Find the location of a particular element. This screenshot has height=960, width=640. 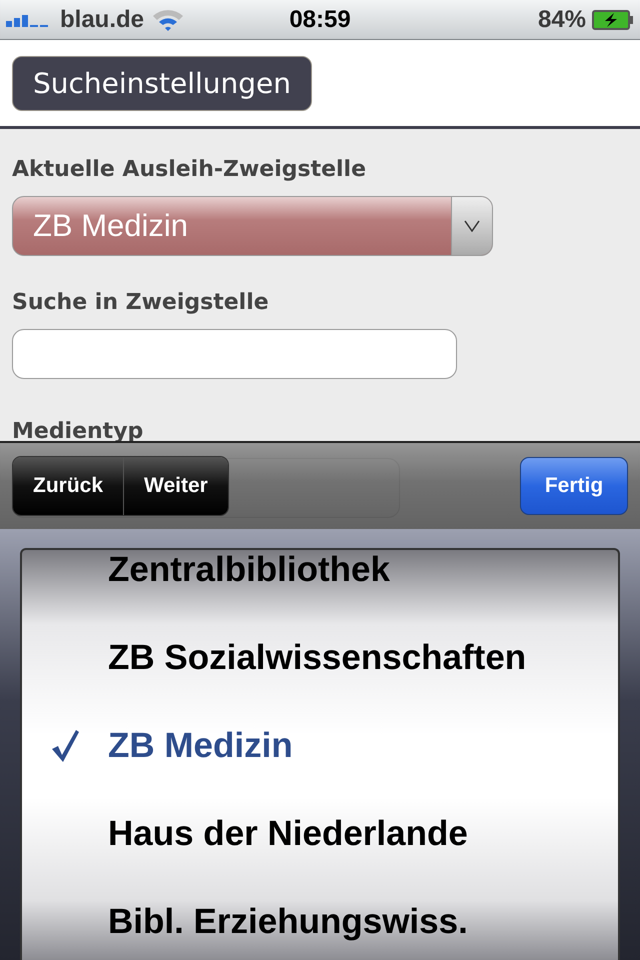

checkmark-icon is located at coordinates (65, 746).